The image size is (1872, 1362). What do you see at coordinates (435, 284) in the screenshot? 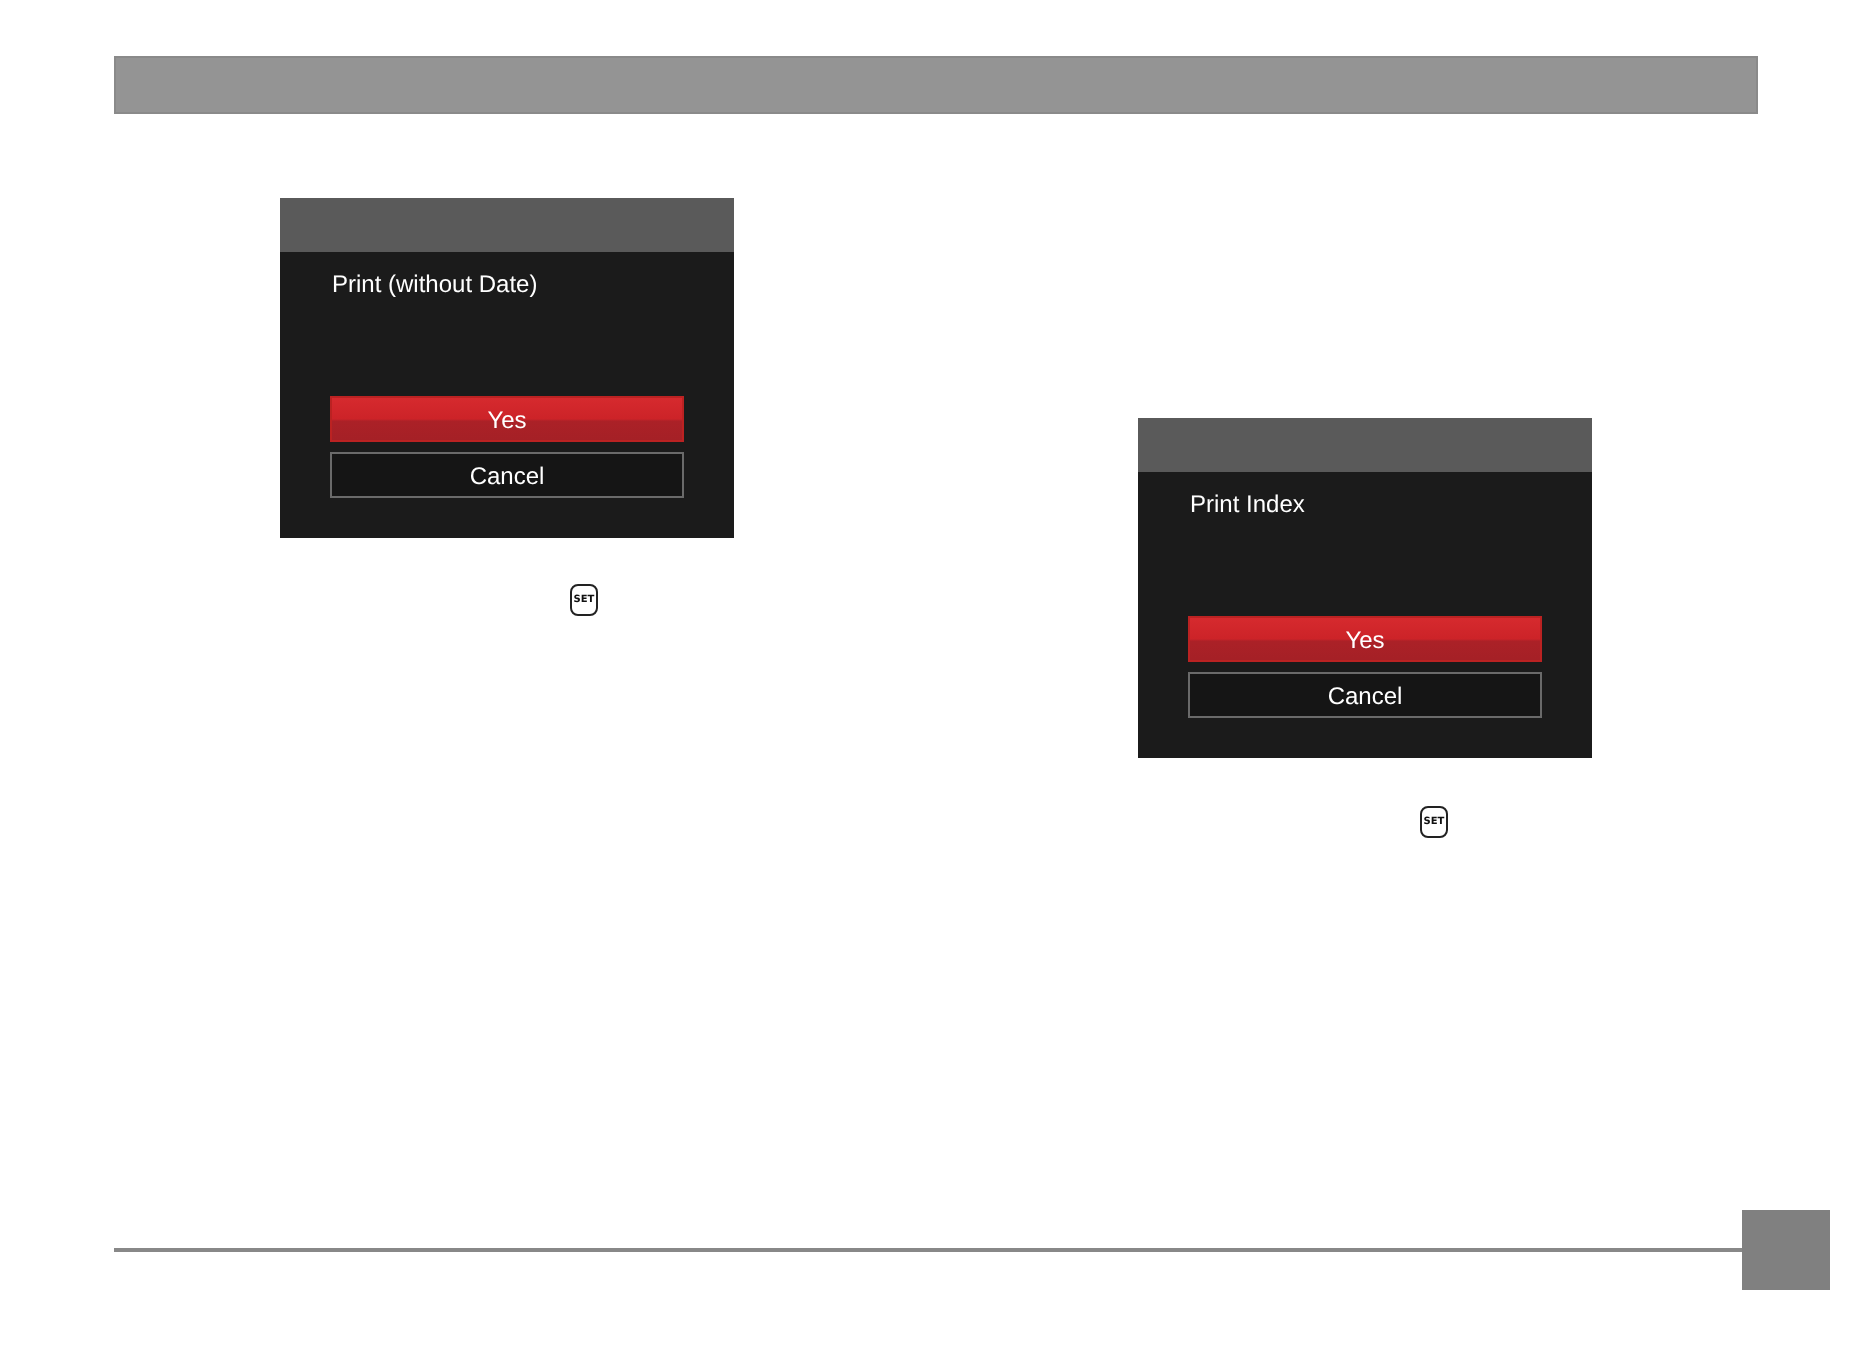
I see `dialog-message: Print (without Date)` at bounding box center [435, 284].